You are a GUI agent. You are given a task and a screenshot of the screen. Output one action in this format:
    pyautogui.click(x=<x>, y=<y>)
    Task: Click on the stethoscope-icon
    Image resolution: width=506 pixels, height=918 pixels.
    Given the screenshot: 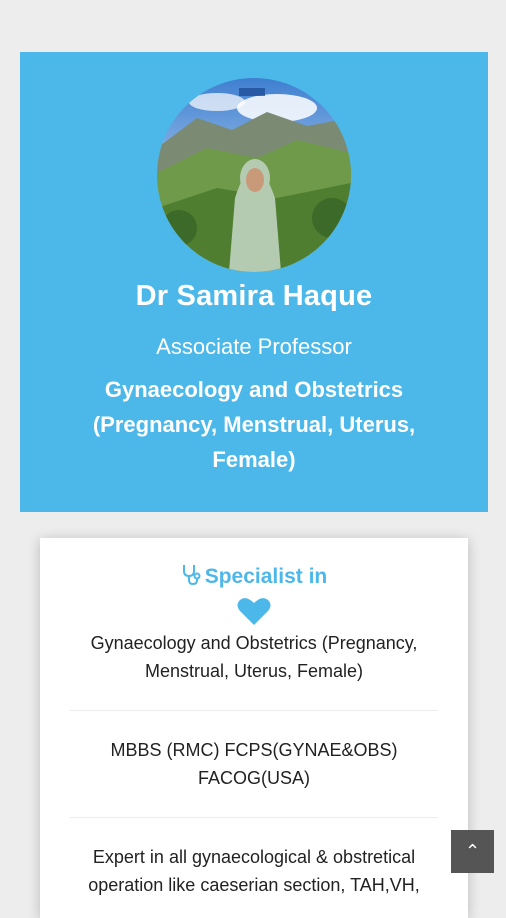 What is the action you would take?
    pyautogui.click(x=191, y=575)
    